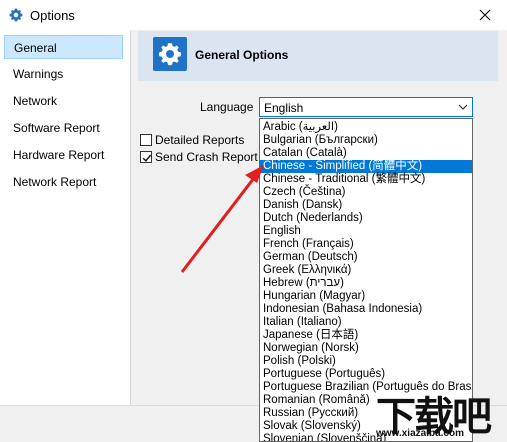  Describe the element at coordinates (52, 15) in the screenshot. I see `window-title: Options` at that location.